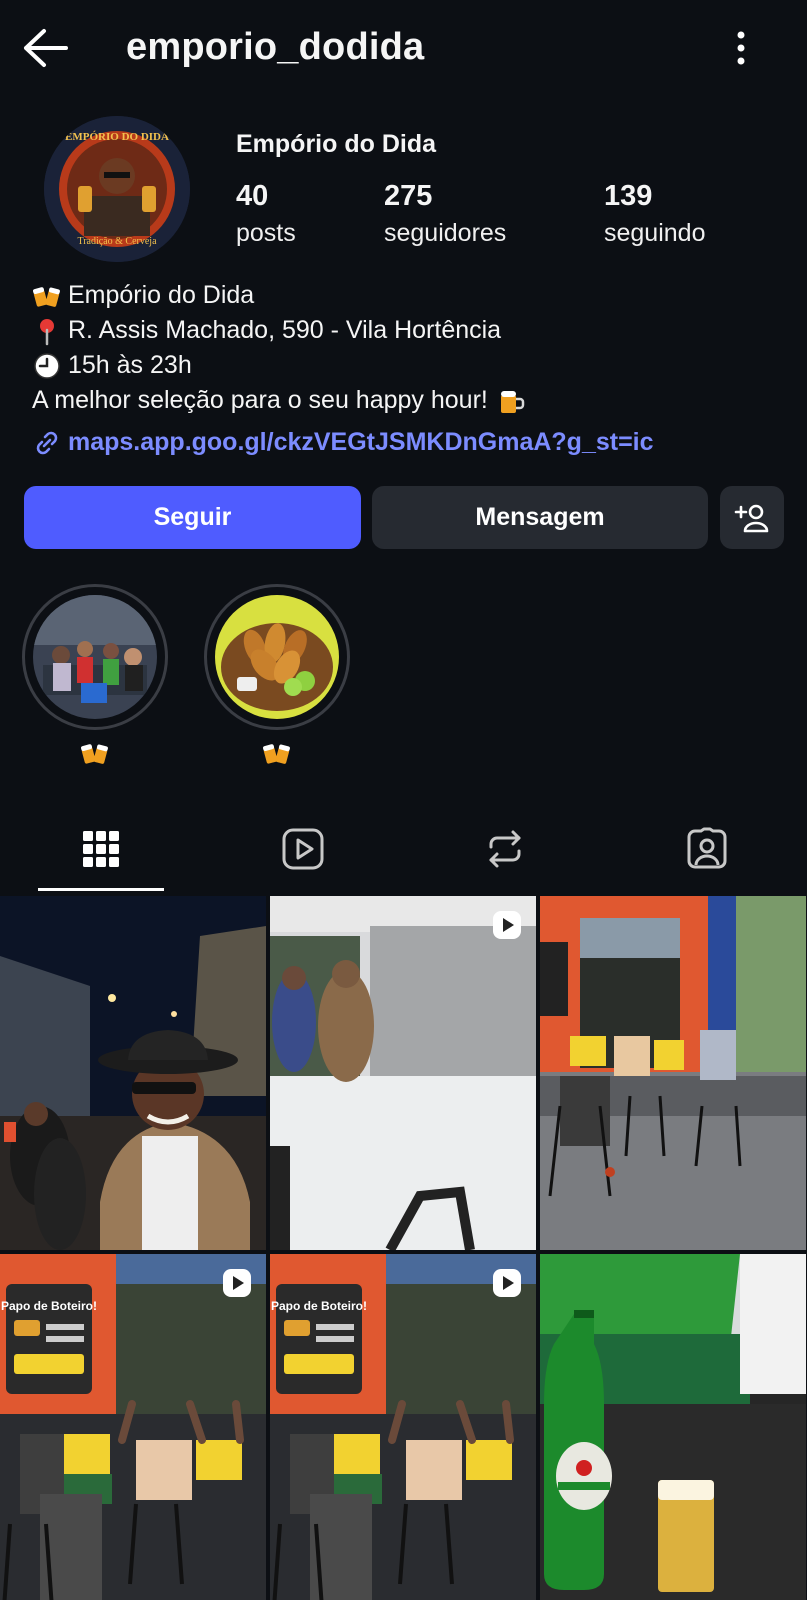 Image resolution: width=807 pixels, height=1600 pixels. What do you see at coordinates (192, 517) in the screenshot?
I see `follow-button: Seguir` at bounding box center [192, 517].